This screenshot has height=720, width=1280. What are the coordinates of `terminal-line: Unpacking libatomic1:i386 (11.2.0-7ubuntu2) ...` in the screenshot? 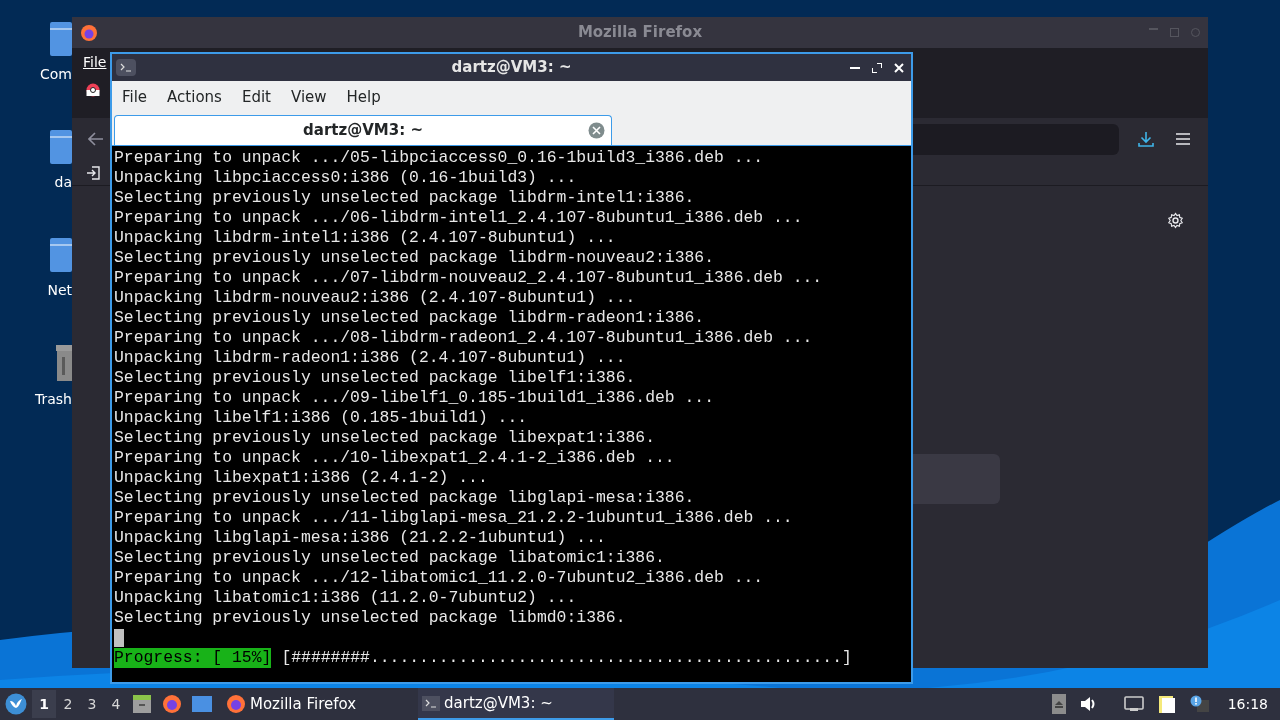 It's located at (345, 598).